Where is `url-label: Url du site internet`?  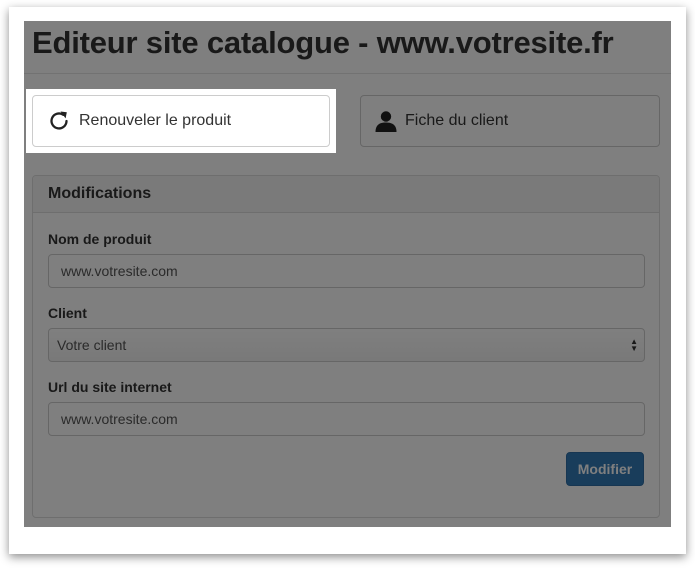
url-label: Url du site internet is located at coordinates (110, 387).